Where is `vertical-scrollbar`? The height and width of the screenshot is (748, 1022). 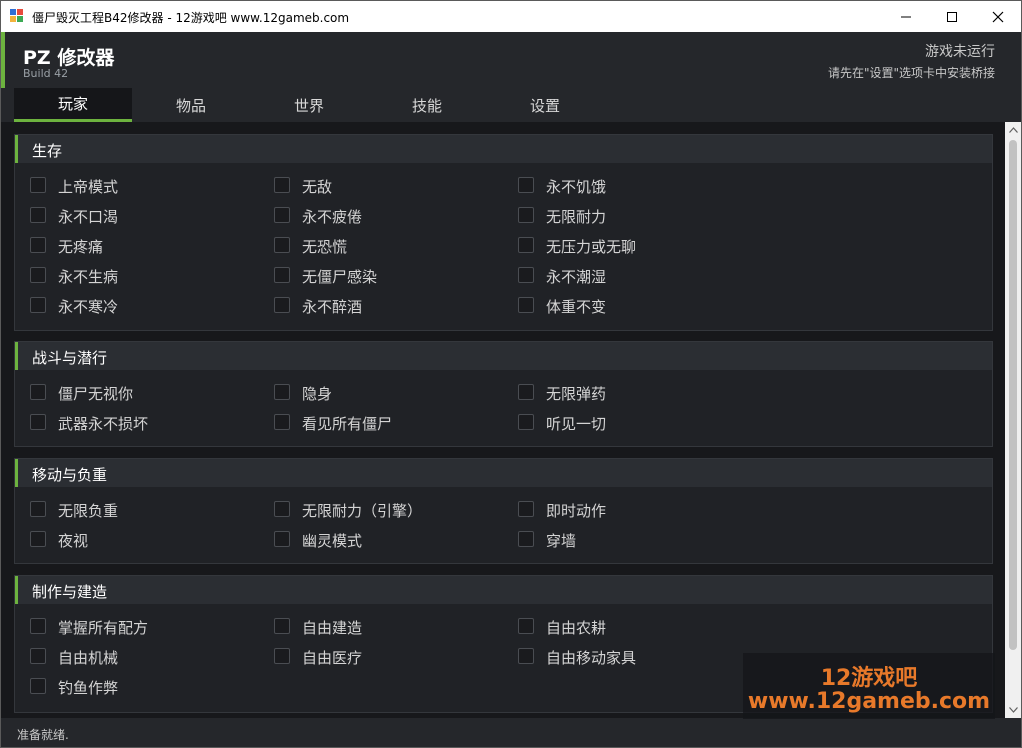 vertical-scrollbar is located at coordinates (1013, 420).